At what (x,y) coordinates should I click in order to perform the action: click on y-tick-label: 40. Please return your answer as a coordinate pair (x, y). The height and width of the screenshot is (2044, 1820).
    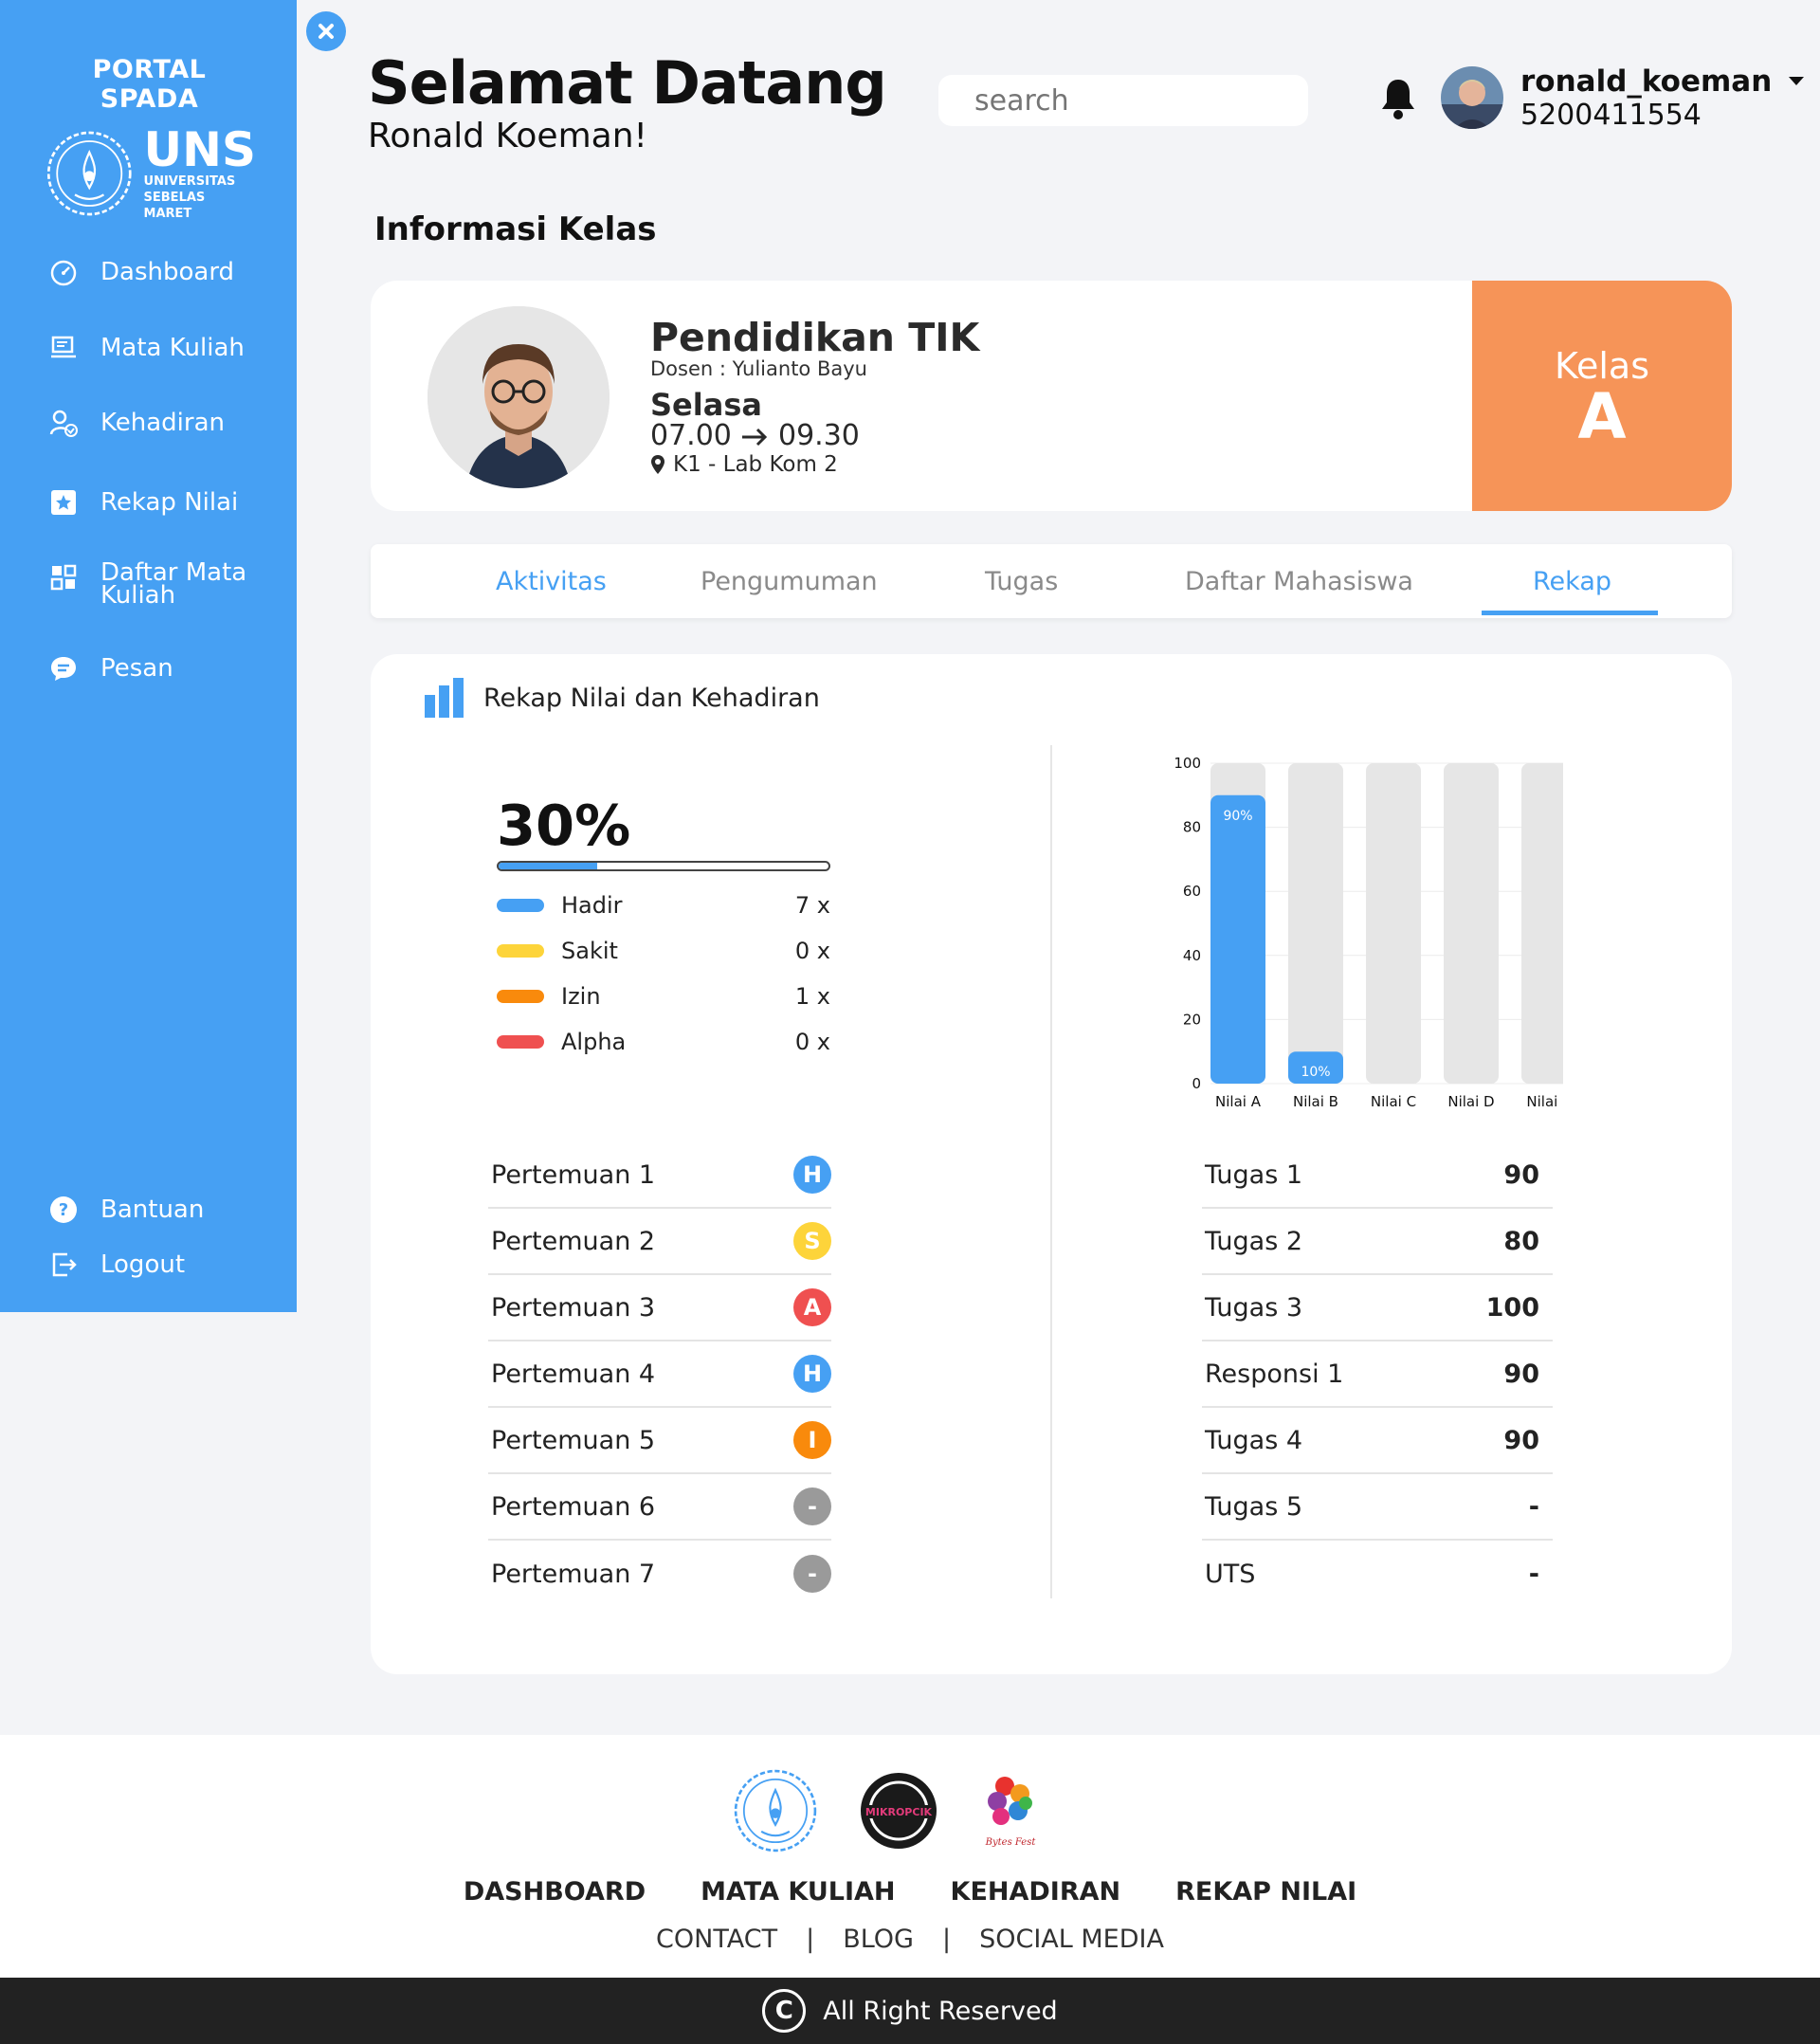
    Looking at the image, I should click on (1192, 955).